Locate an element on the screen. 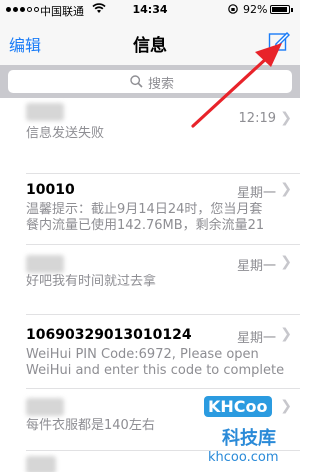  message-preview: 好吧我有时间就过去拿 is located at coordinates (157, 282).